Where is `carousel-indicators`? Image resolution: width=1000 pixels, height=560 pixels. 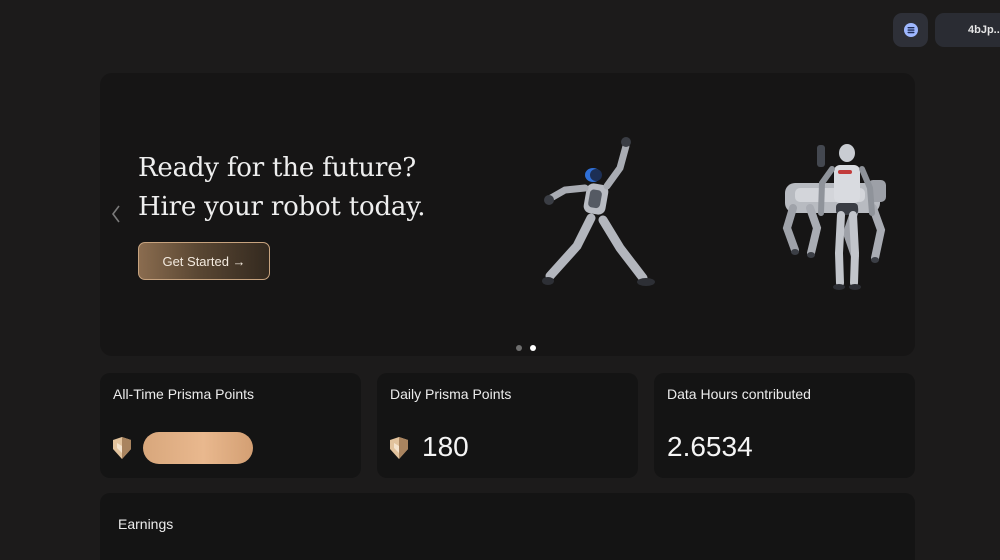 carousel-indicators is located at coordinates (526, 348).